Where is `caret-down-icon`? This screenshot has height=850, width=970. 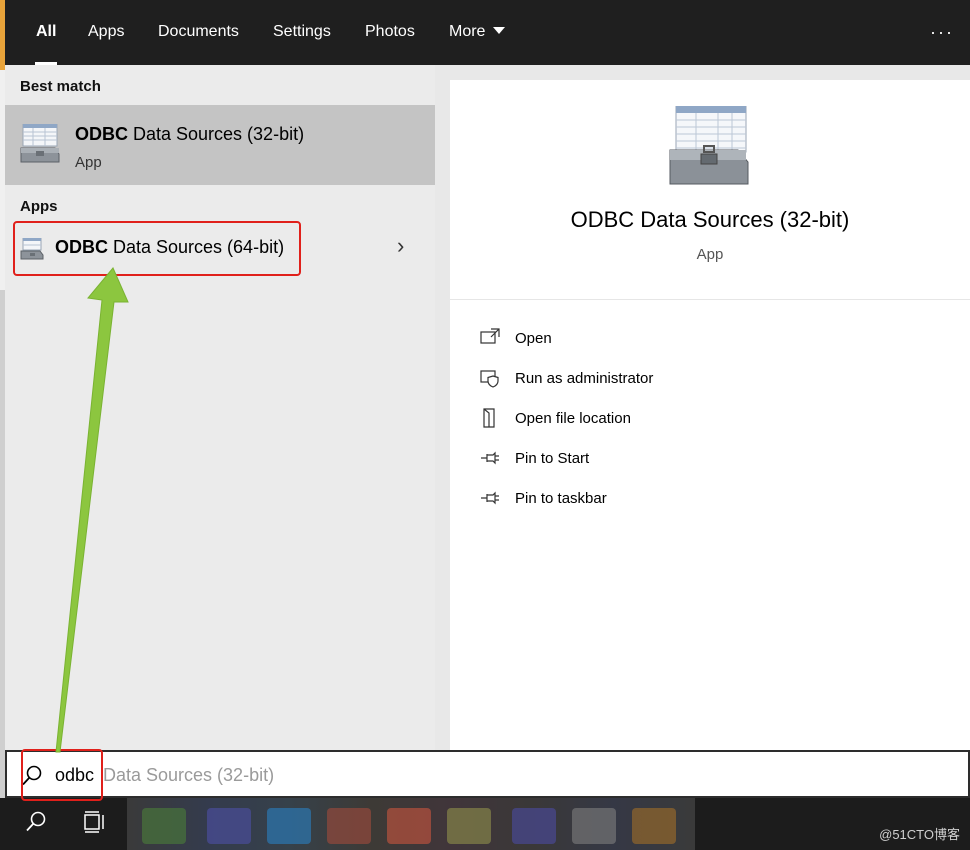
caret-down-icon is located at coordinates (499, 30).